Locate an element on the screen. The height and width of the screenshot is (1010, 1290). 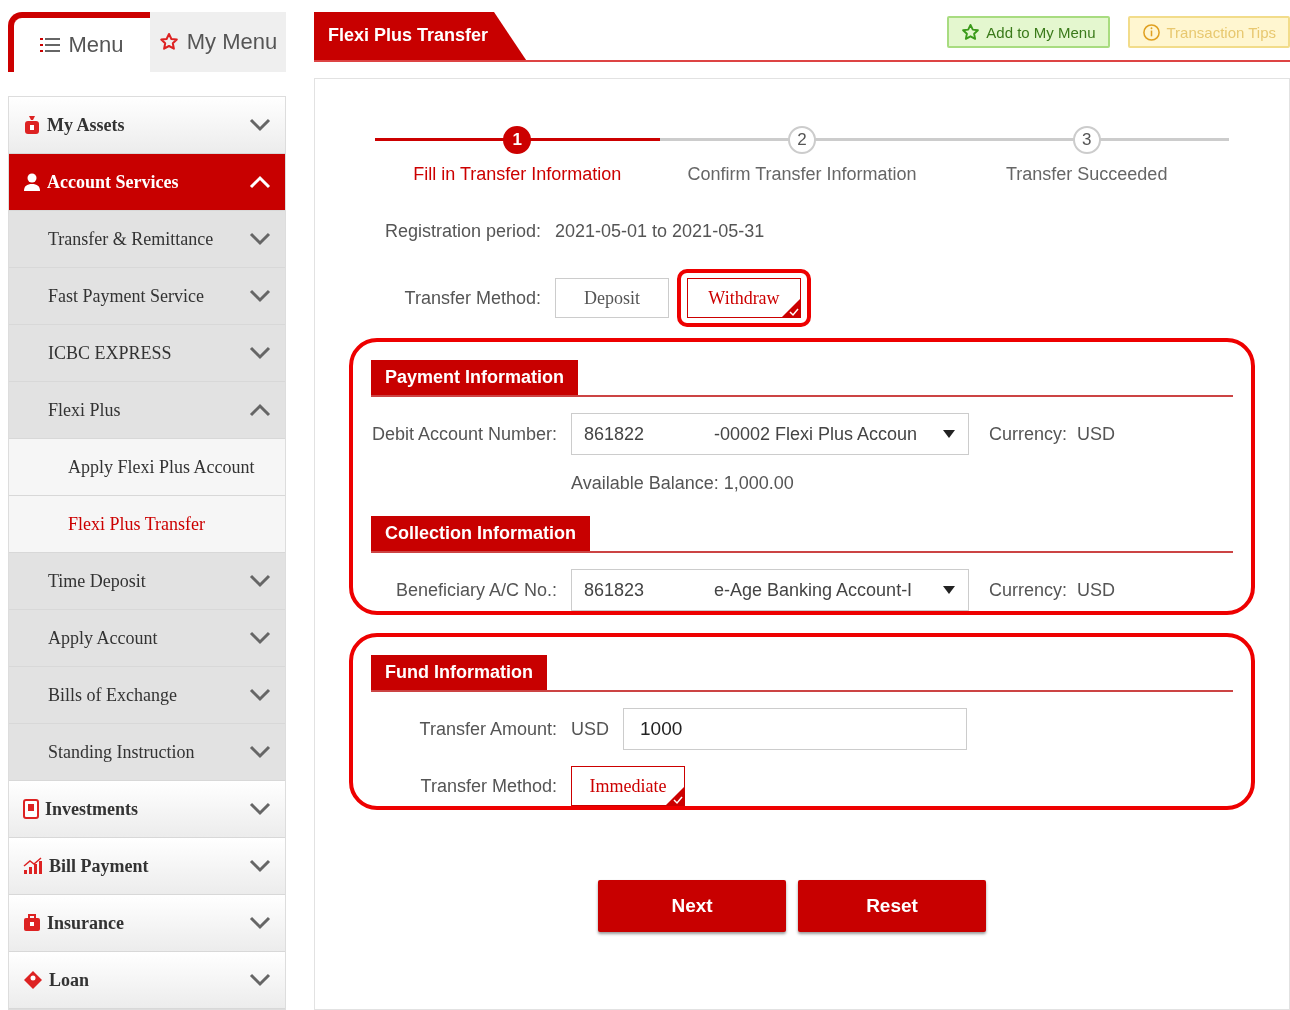
add-menu-button: Add to My Menu is located at coordinates (1028, 32).